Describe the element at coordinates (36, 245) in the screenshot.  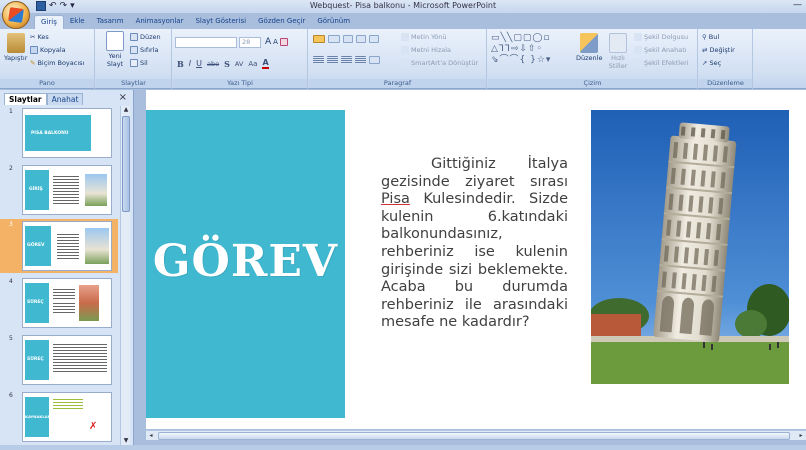
I see `thumb-title: GÖREV` at that location.